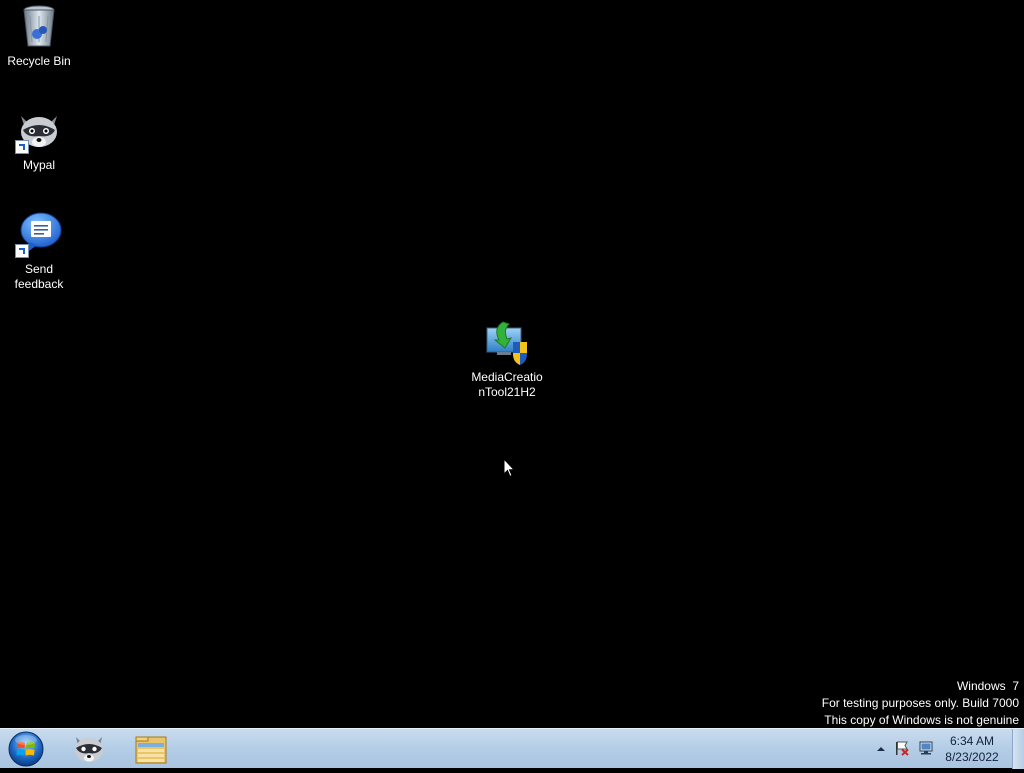  I want to click on taskbar-explorer-button, so click(151, 749).